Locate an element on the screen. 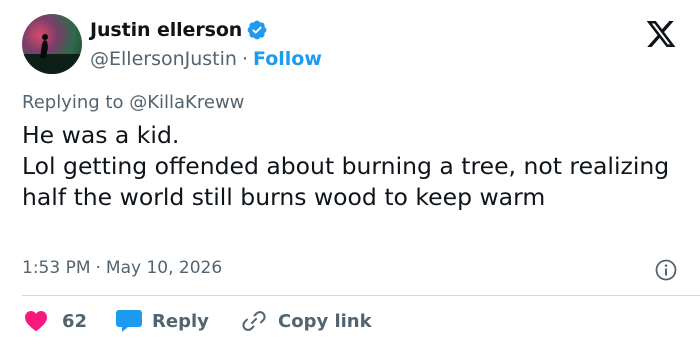 The image size is (700, 348). replying-to: Replying to @KillaKreww is located at coordinates (133, 102).